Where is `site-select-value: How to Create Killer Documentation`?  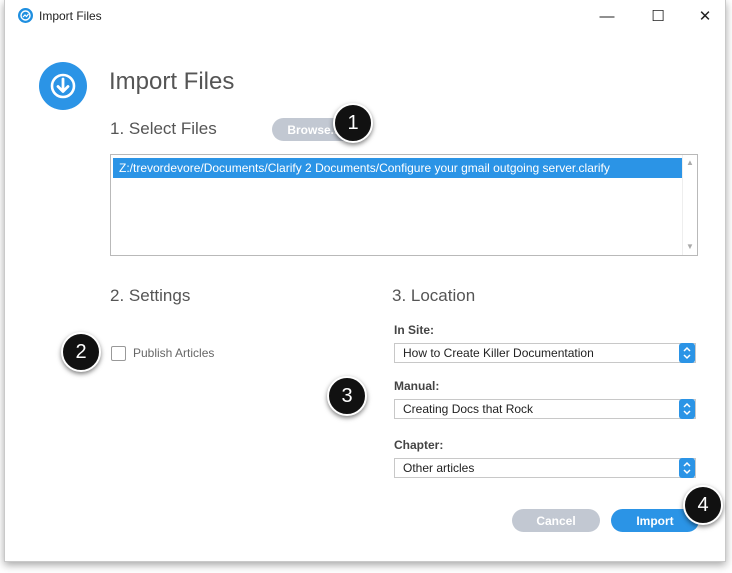 site-select-value: How to Create Killer Documentation is located at coordinates (498, 353).